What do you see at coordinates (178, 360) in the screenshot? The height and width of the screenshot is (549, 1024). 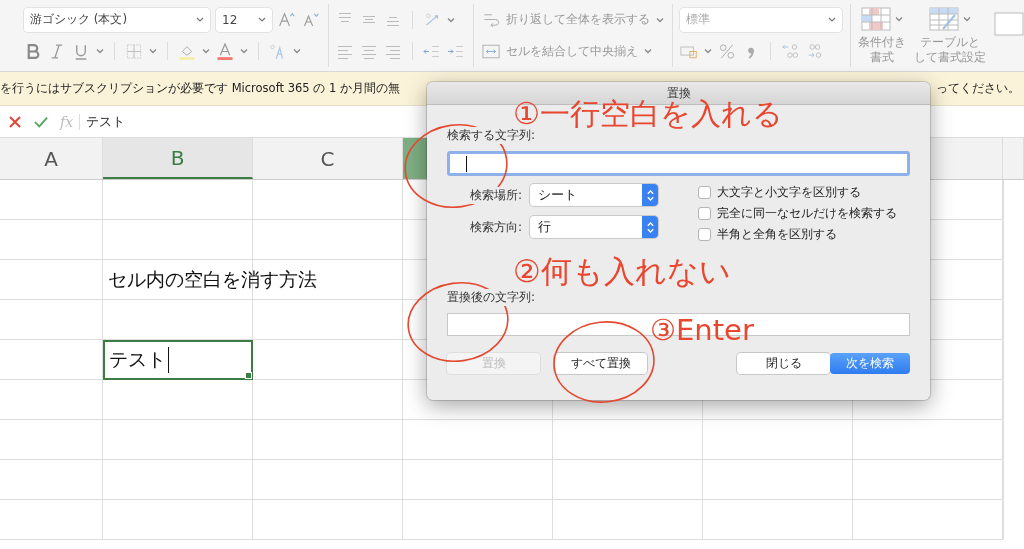 I see `selected-cell: テスト` at bounding box center [178, 360].